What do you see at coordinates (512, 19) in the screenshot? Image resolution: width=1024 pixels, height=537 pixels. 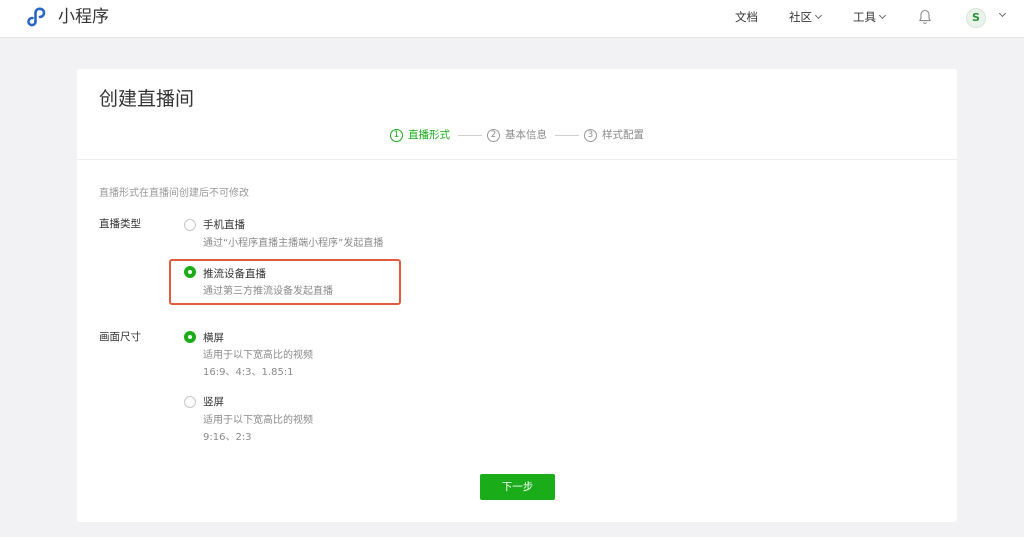 I see `top-navbar: 小程序 文档 社区 工具 S` at bounding box center [512, 19].